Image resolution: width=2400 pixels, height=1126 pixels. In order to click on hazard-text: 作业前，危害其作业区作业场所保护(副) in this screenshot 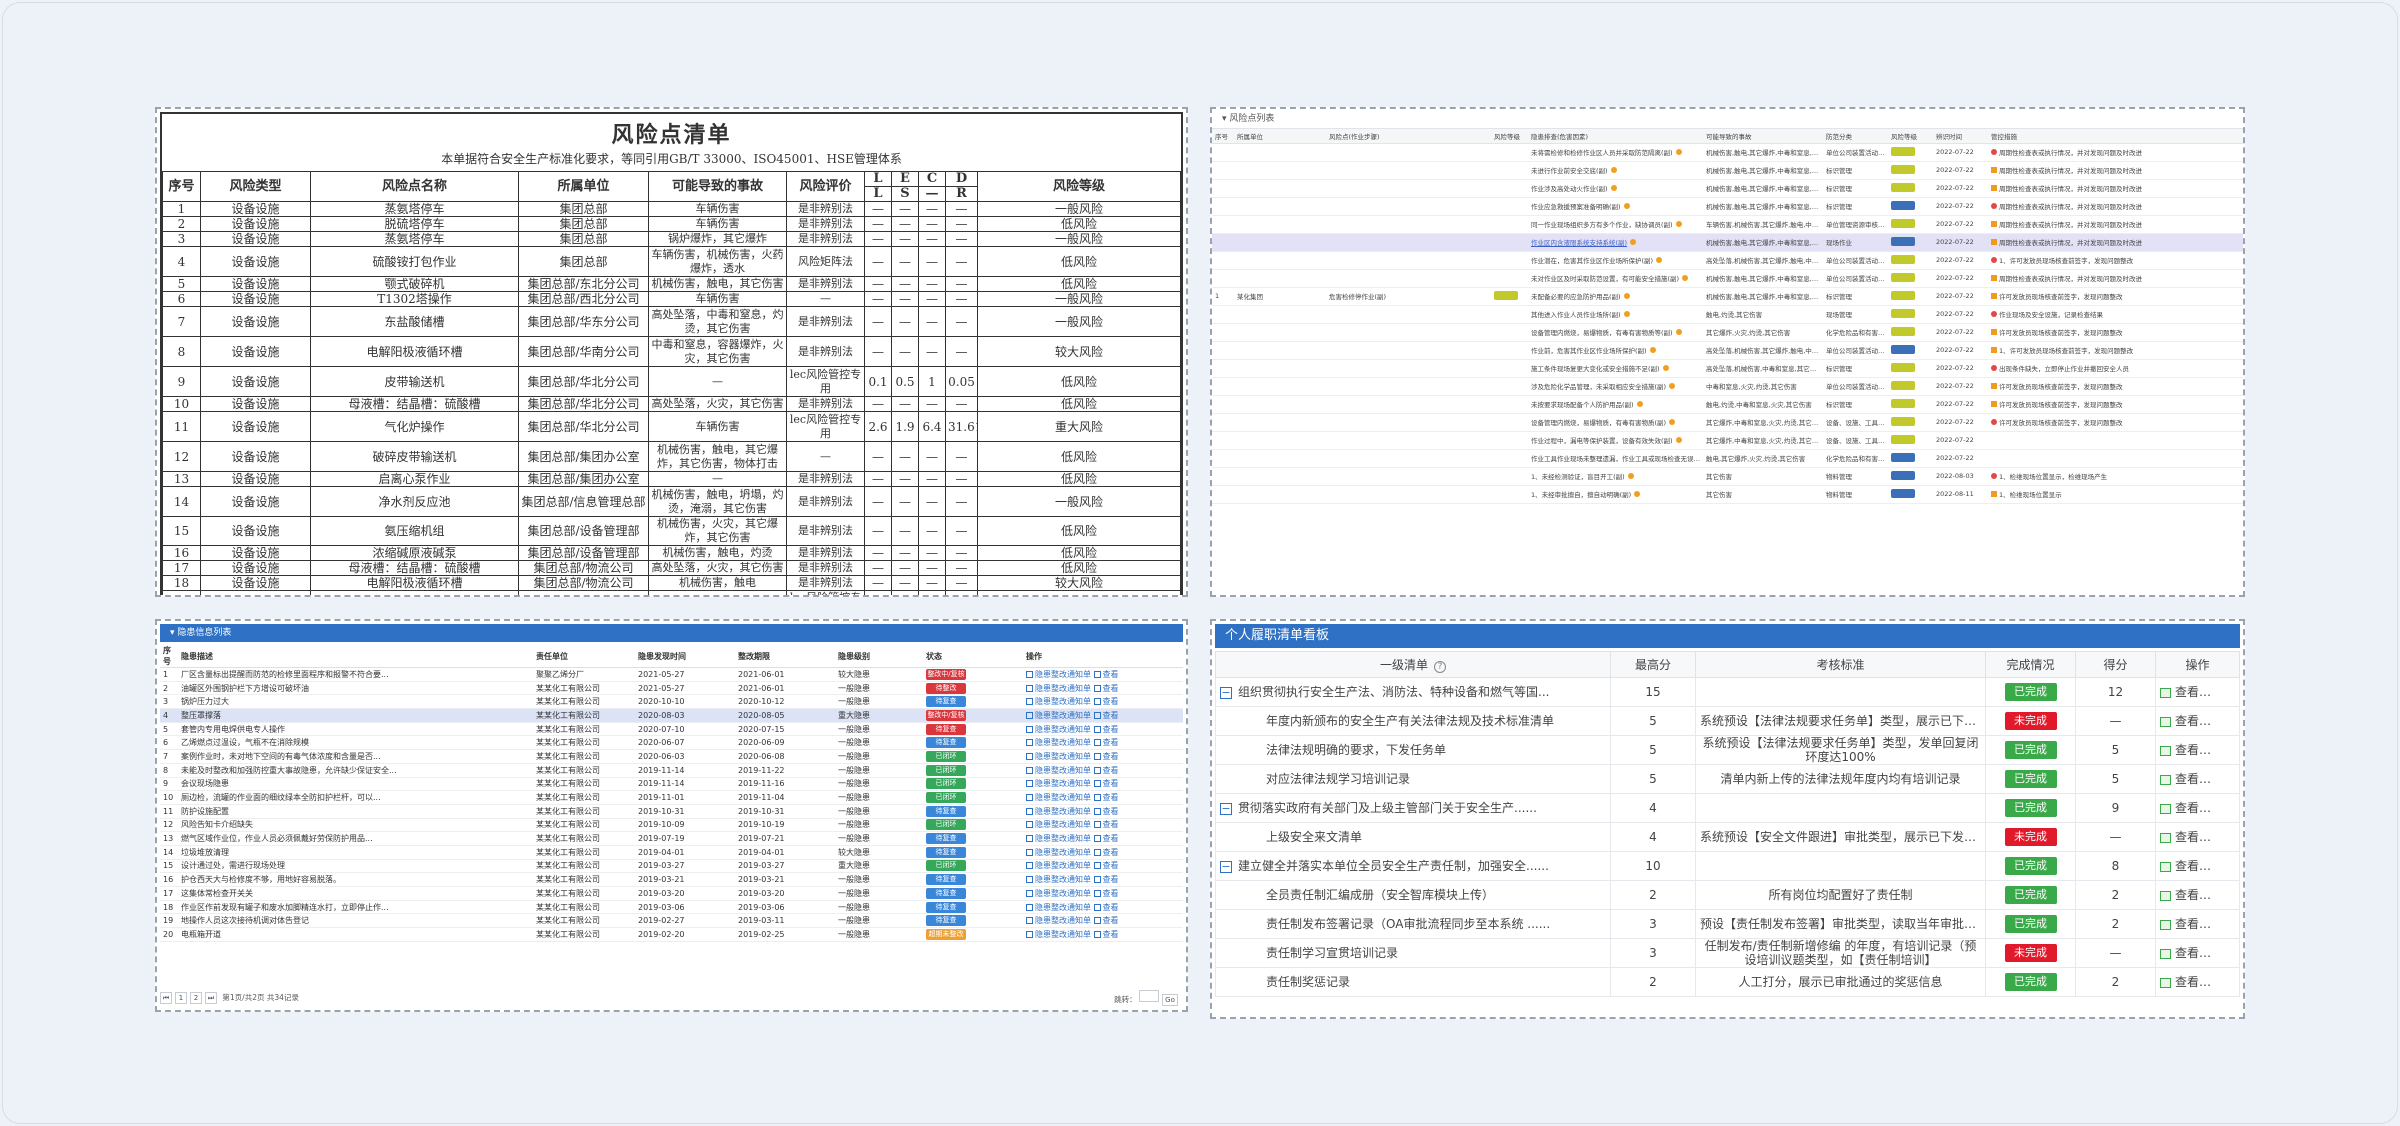, I will do `click(1589, 351)`.